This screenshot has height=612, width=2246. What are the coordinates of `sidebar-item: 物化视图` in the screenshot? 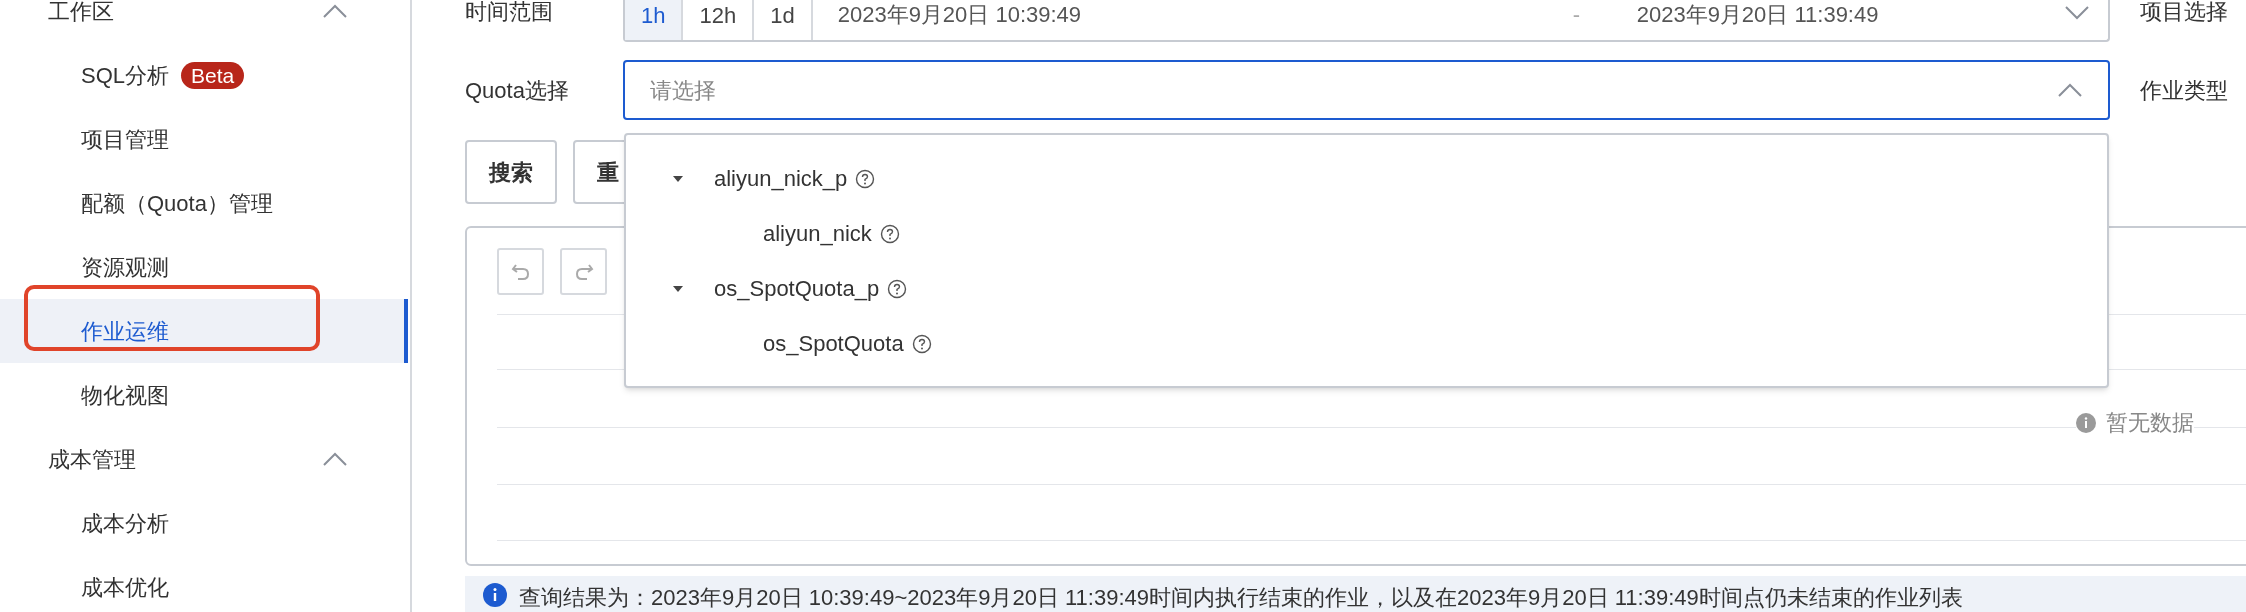 It's located at (204, 395).